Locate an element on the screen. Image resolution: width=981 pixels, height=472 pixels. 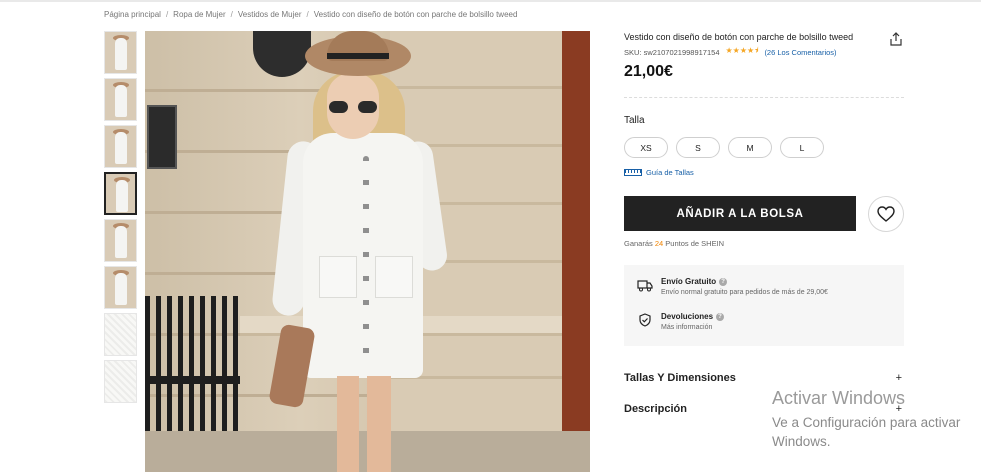
size-guide-link: Guía de Tallas is located at coordinates (659, 172).